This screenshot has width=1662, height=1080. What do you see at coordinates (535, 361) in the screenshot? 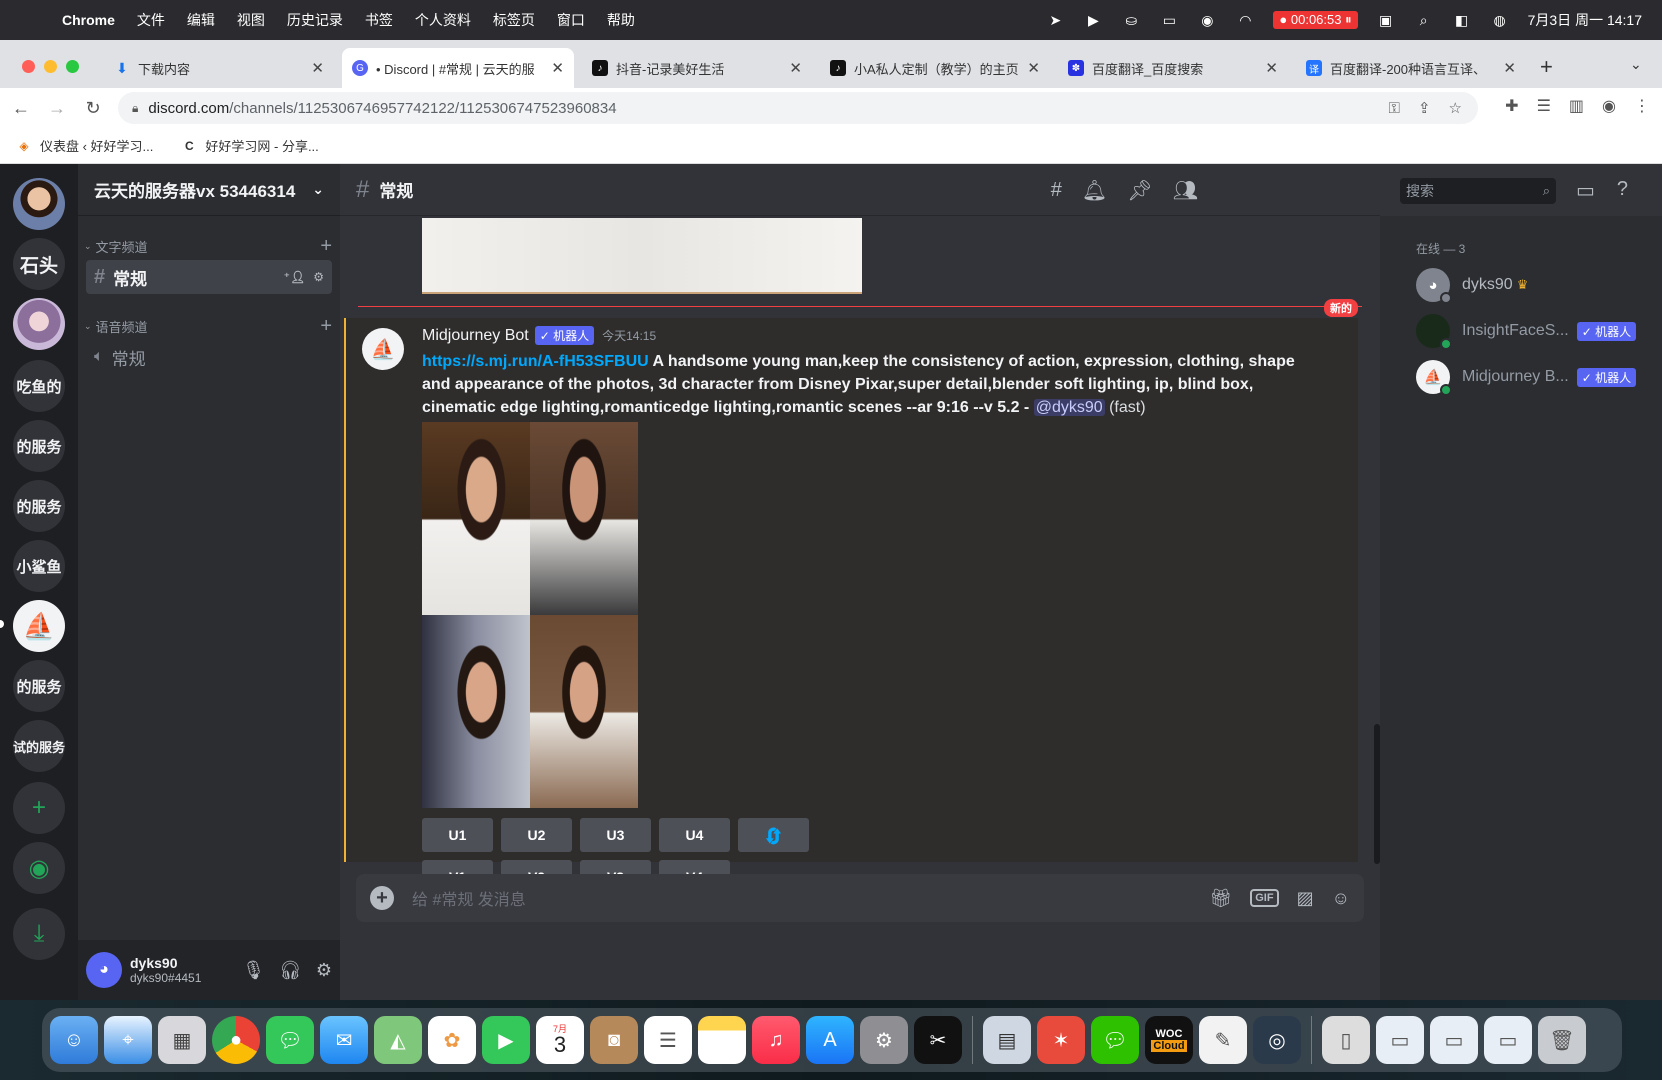
I see `prompt-image-link: https://s.mj.run/A-fH53SFBUU` at bounding box center [535, 361].